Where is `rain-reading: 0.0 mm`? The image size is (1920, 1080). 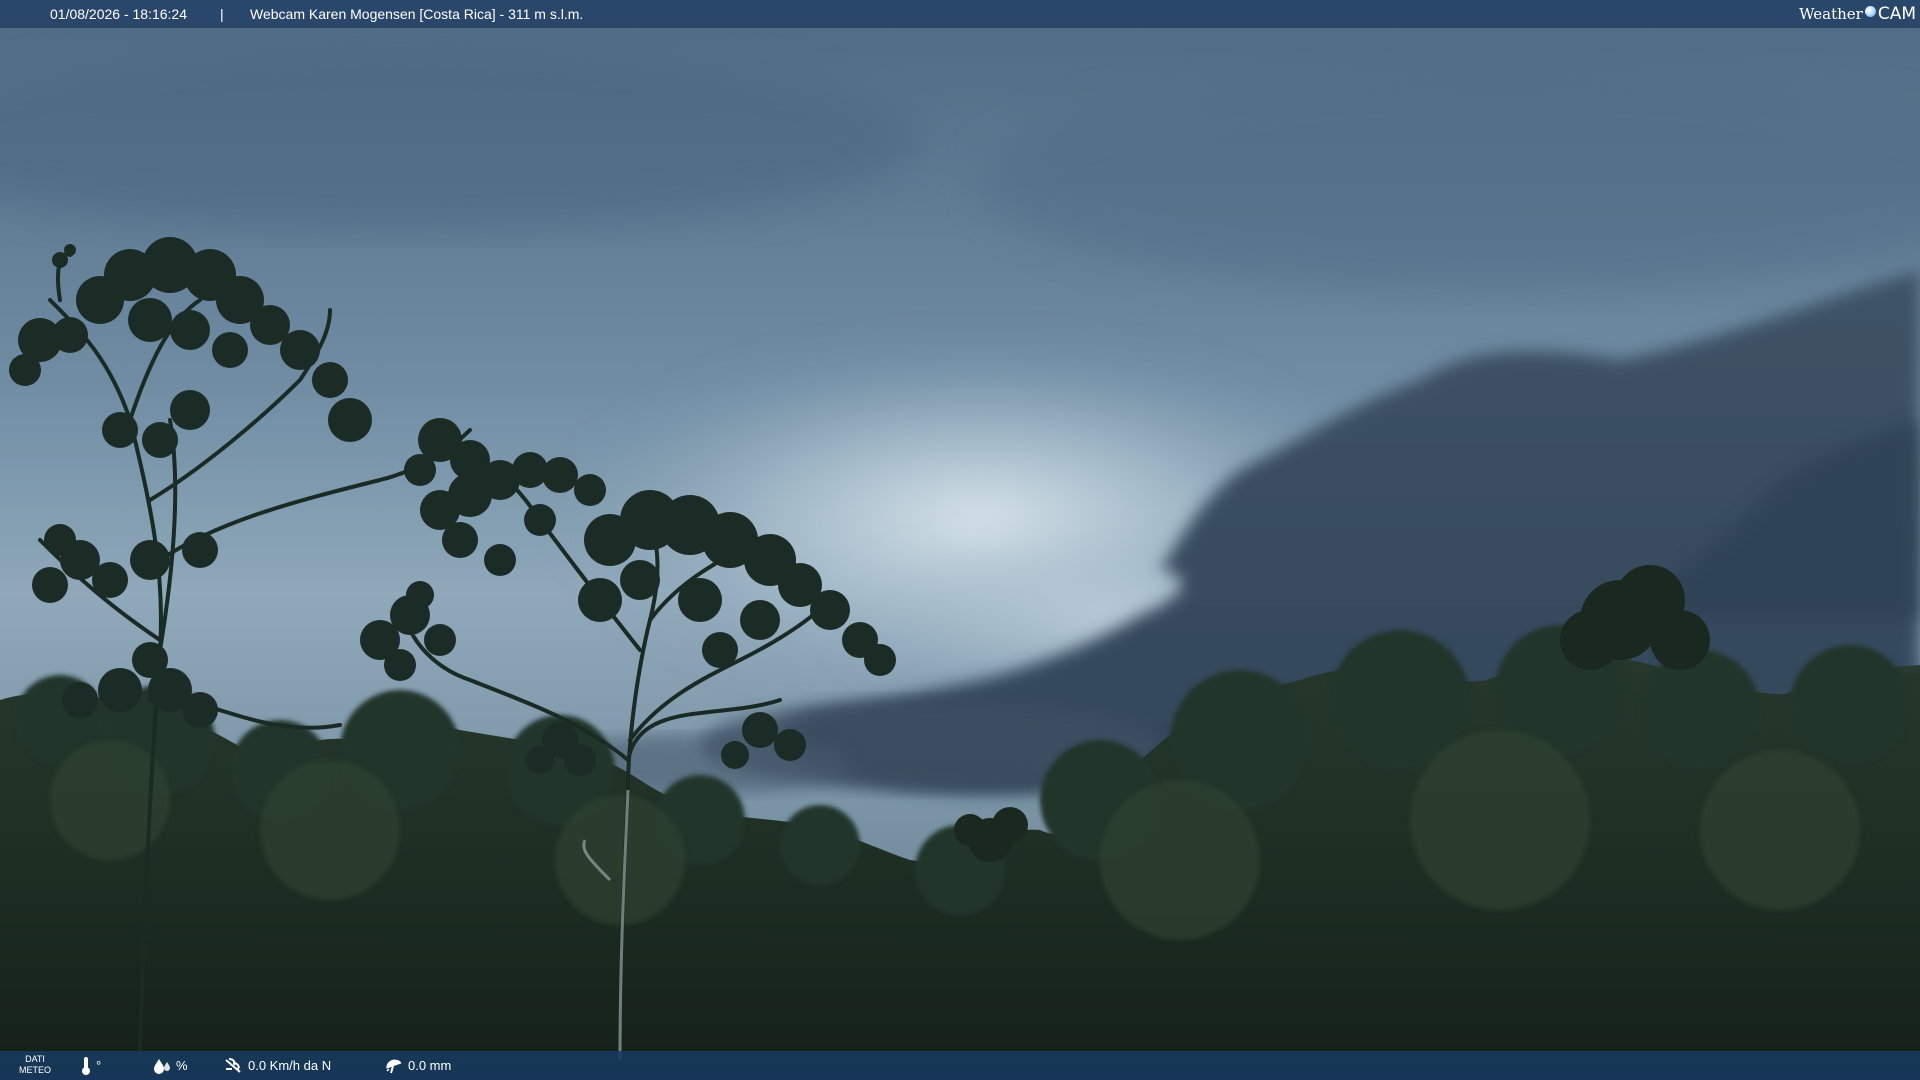 rain-reading: 0.0 mm is located at coordinates (417, 1065).